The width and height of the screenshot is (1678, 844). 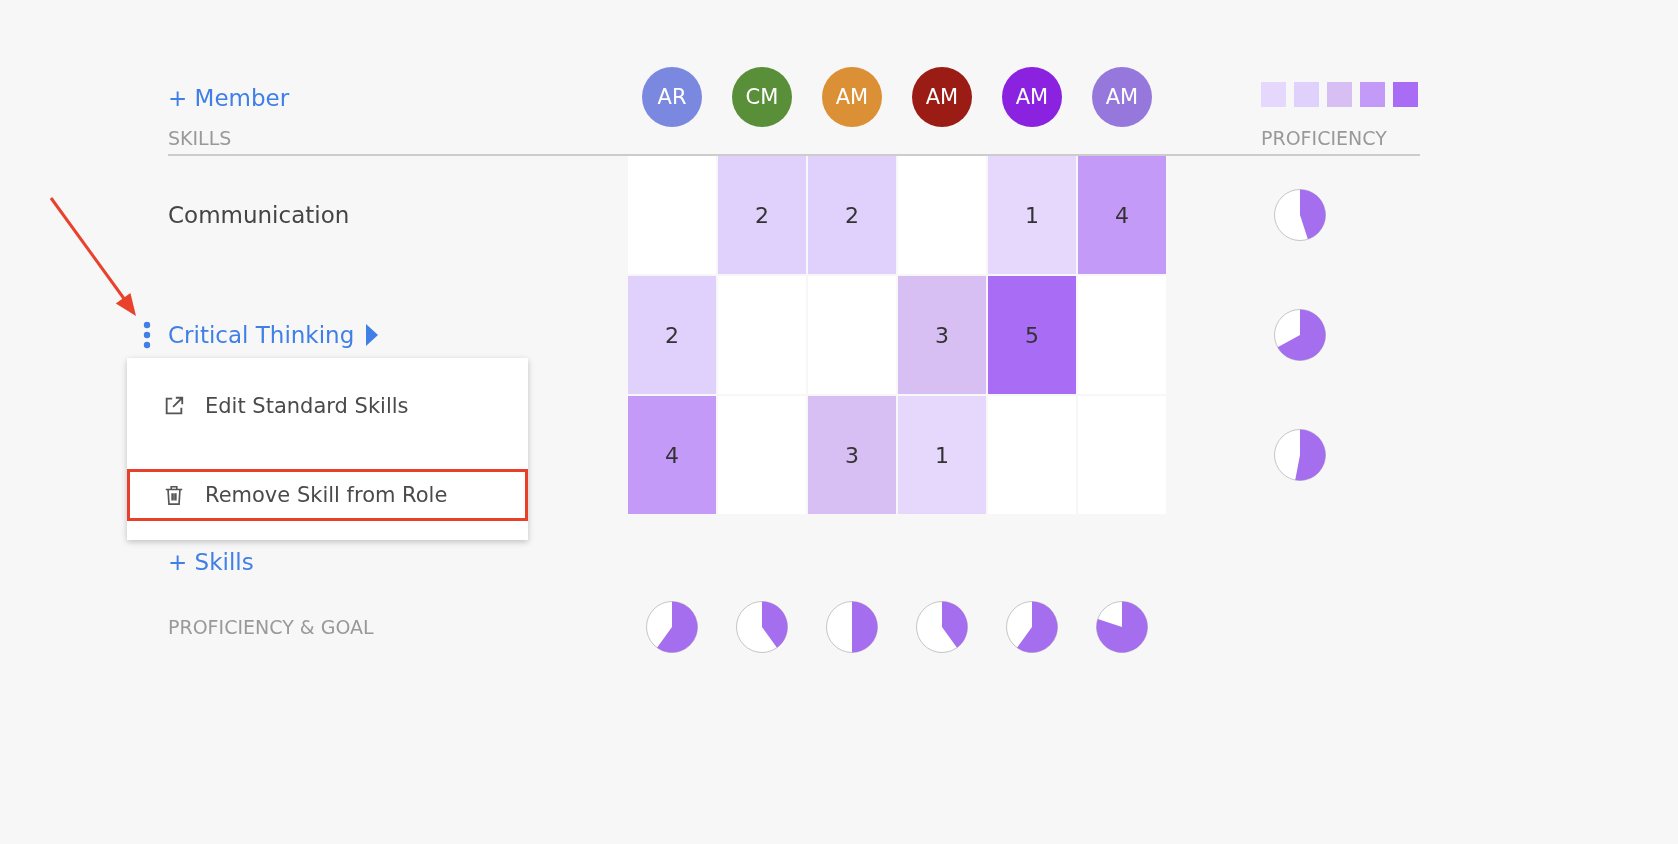 What do you see at coordinates (229, 98) in the screenshot?
I see `add-member-link: + Member` at bounding box center [229, 98].